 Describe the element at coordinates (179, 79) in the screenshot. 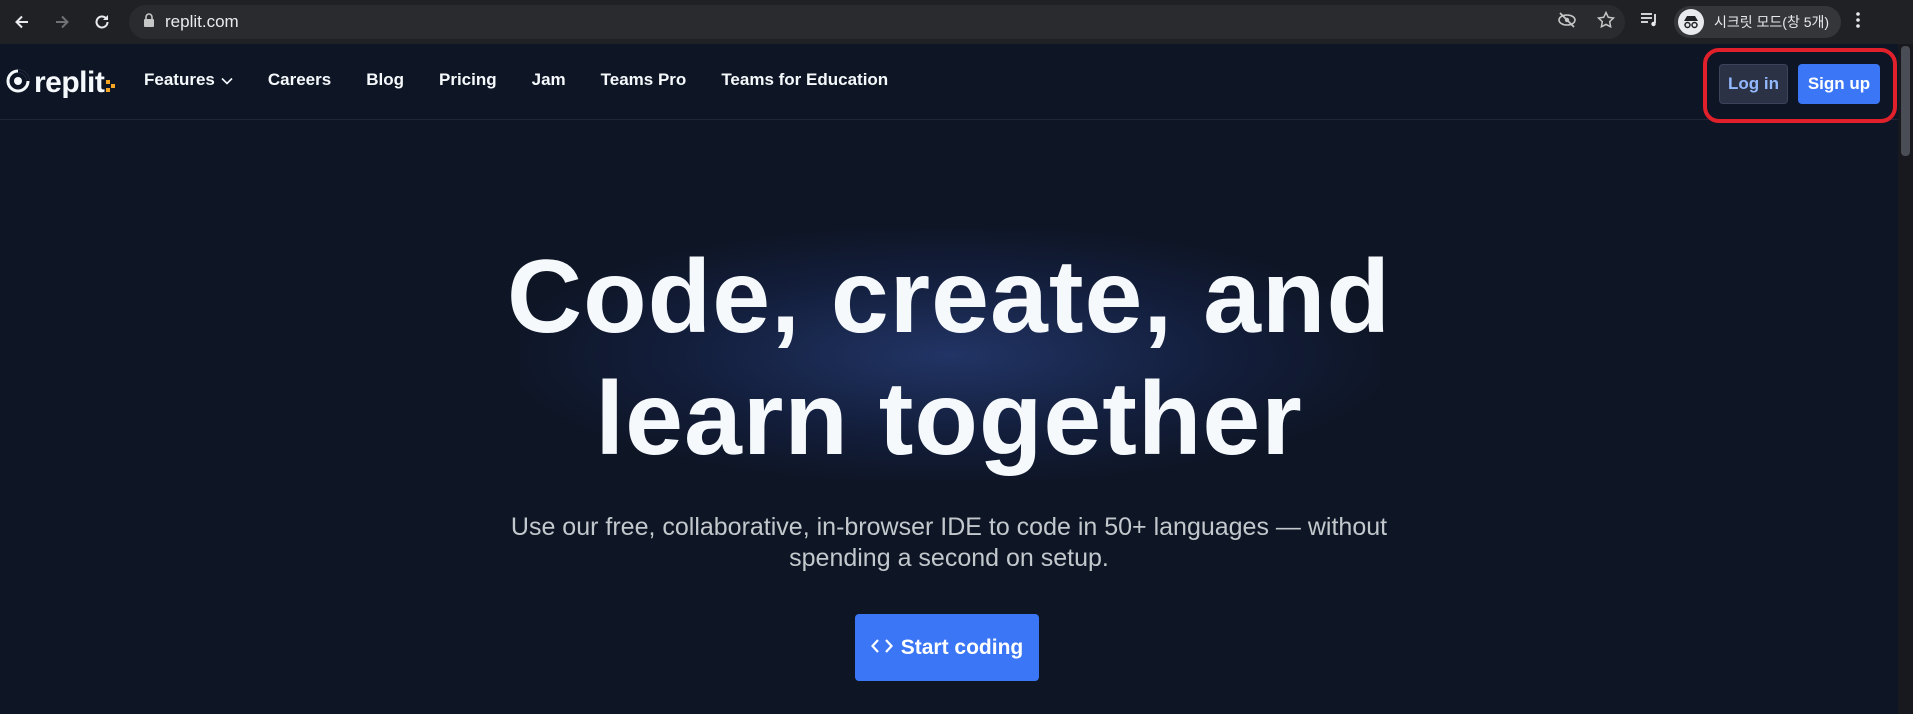

I see `nav-features-label: Features` at that location.